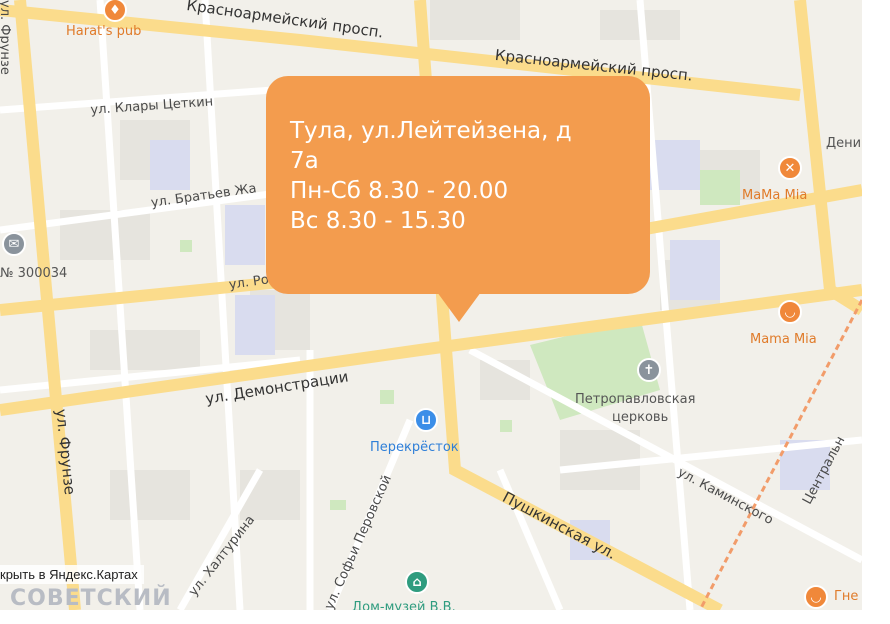 Image resolution: width=890 pixels, height=624 pixels. Describe the element at coordinates (404, 605) in the screenshot. I see `poi-museum: Дом-музей В.В.` at that location.